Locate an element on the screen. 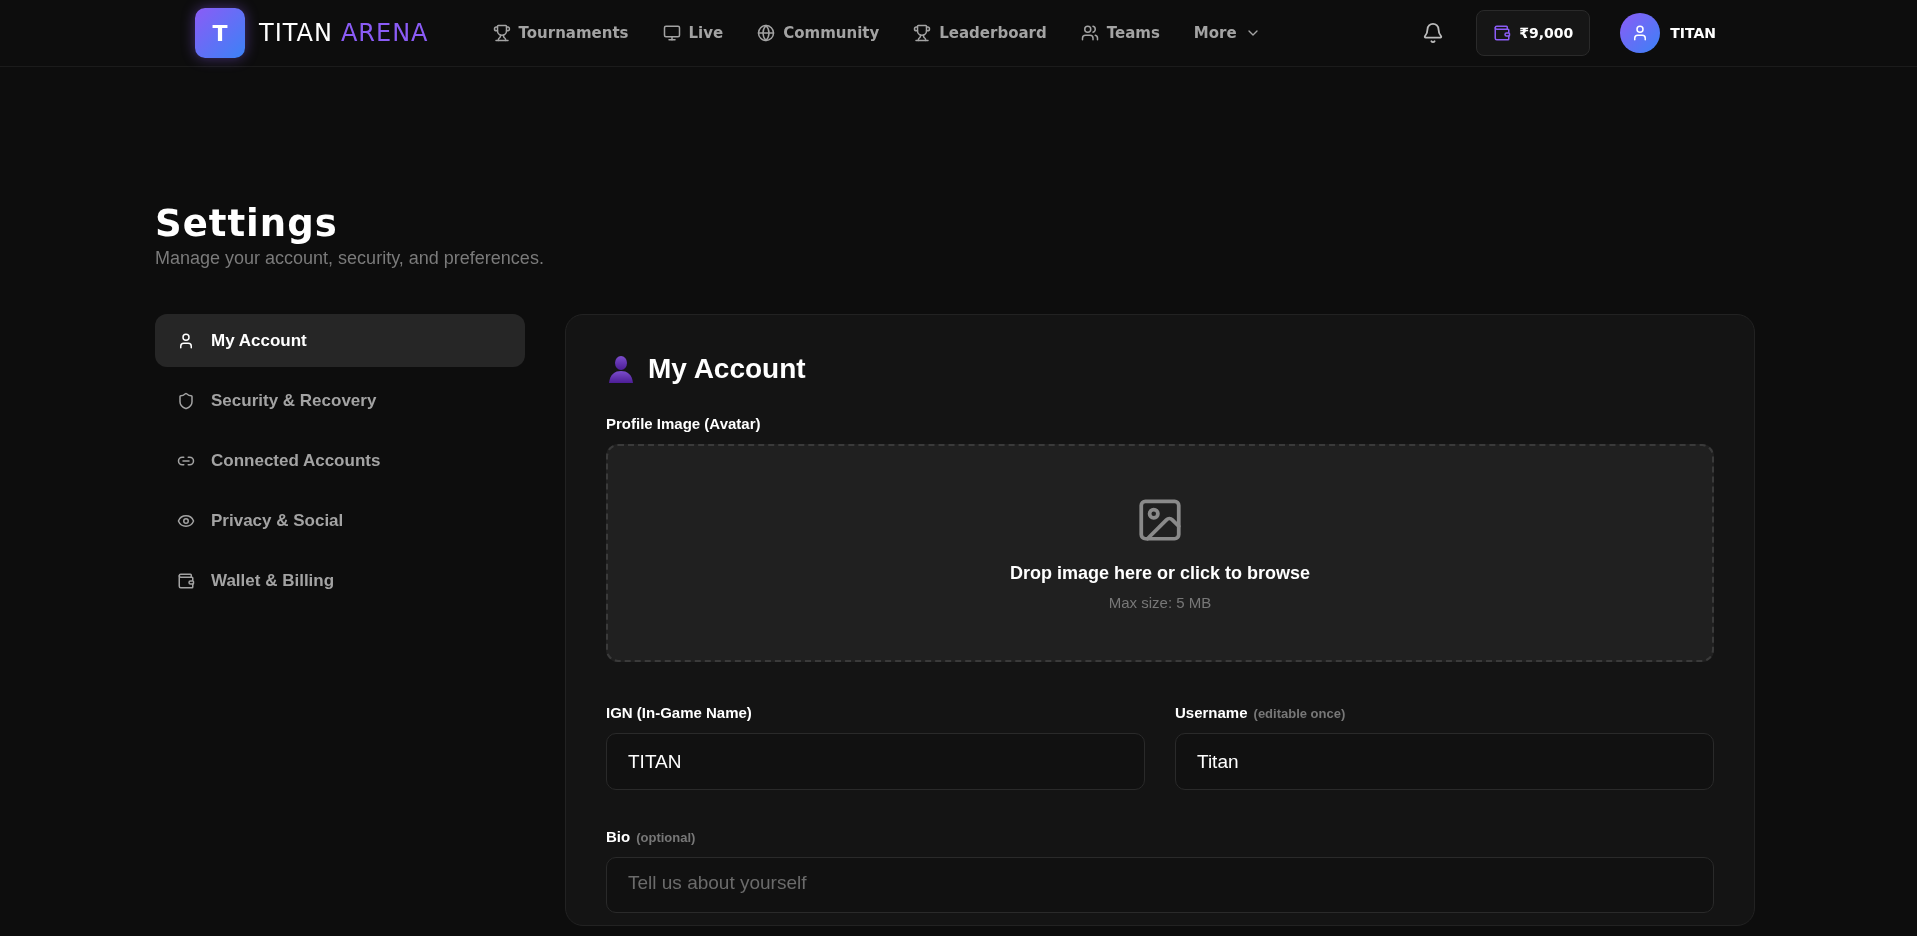  dropzone-prompt: Drop image here or click to browse is located at coordinates (1160, 573).